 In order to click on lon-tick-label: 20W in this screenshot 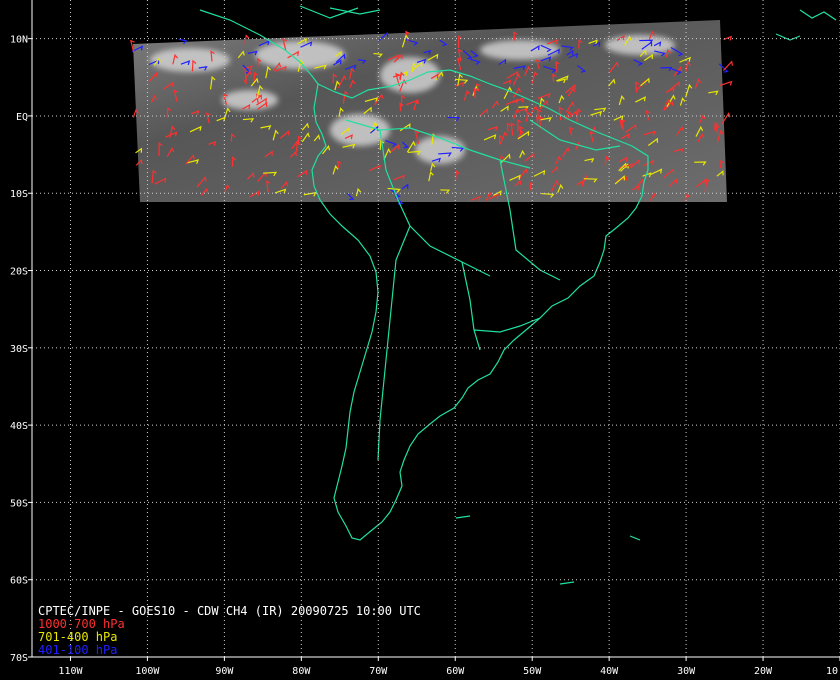, I will do `click(763, 671)`.